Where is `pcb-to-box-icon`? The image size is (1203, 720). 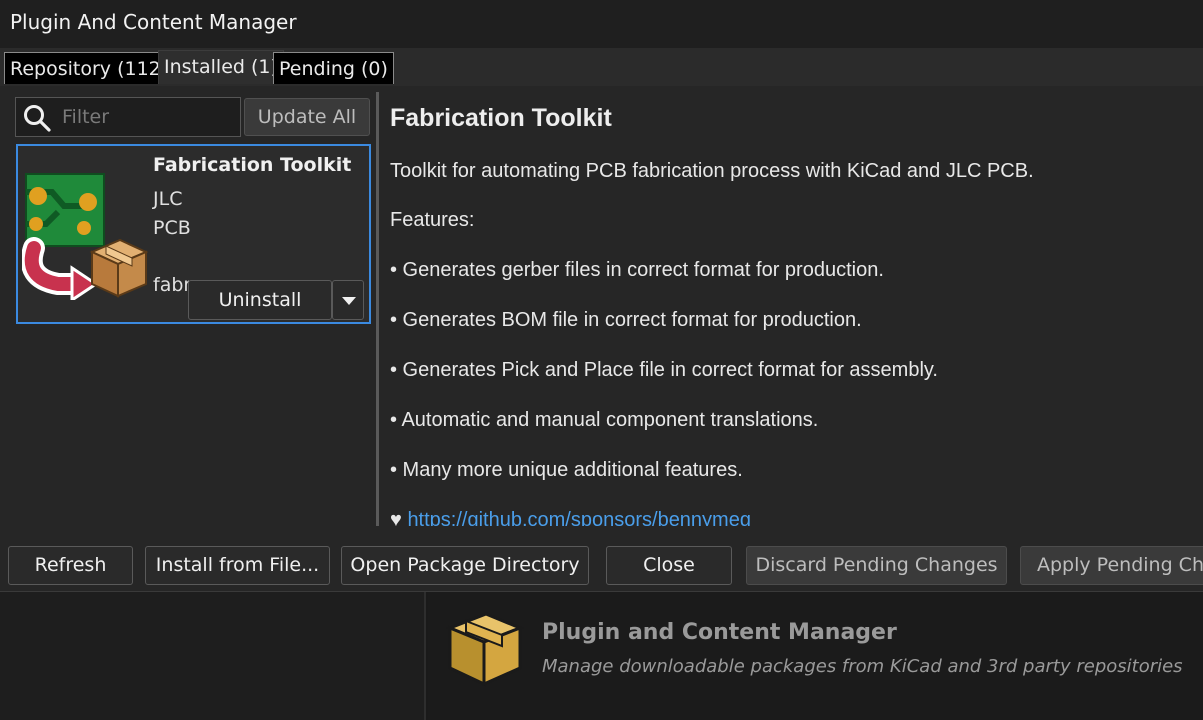 pcb-to-box-icon is located at coordinates (85, 236).